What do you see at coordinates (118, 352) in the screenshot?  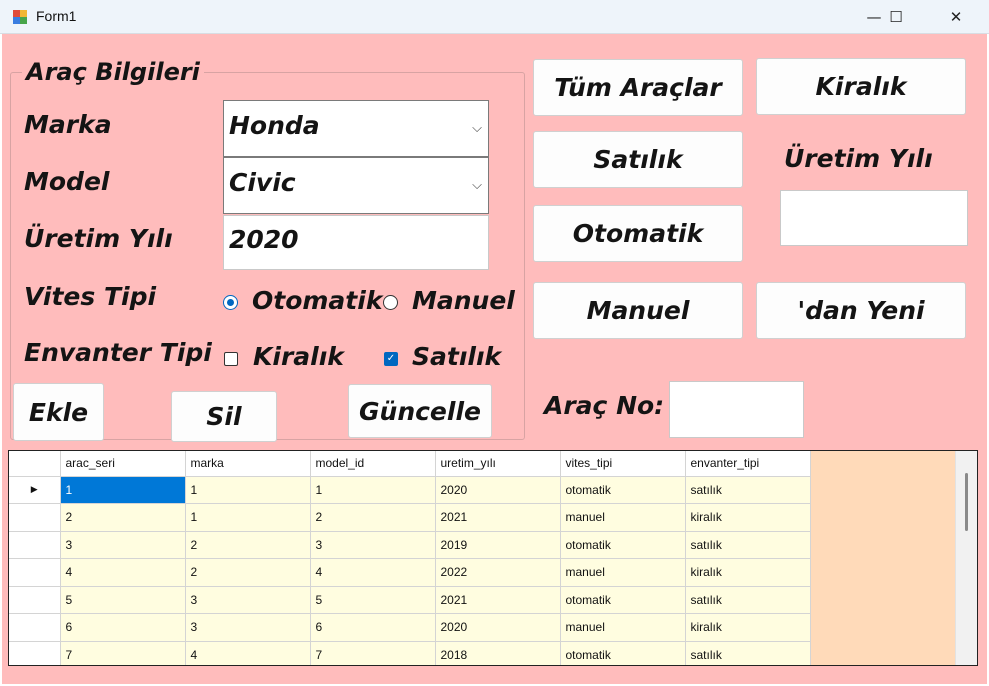 I see `envanter-tipi-label: Envanter Tipi` at bounding box center [118, 352].